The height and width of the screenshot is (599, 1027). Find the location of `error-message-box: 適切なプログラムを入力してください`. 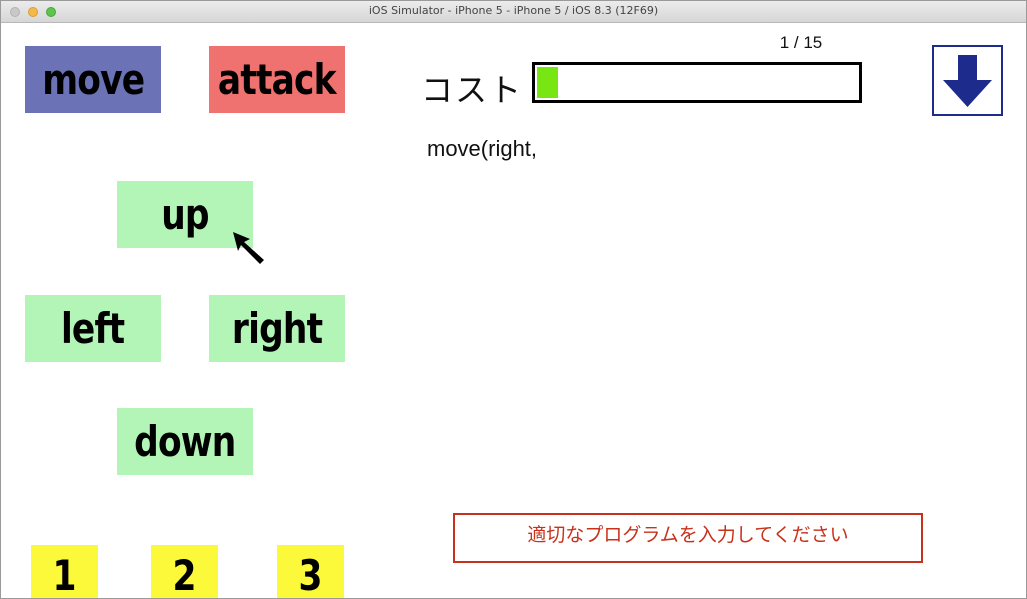

error-message-box: 適切なプログラムを入力してください is located at coordinates (688, 538).